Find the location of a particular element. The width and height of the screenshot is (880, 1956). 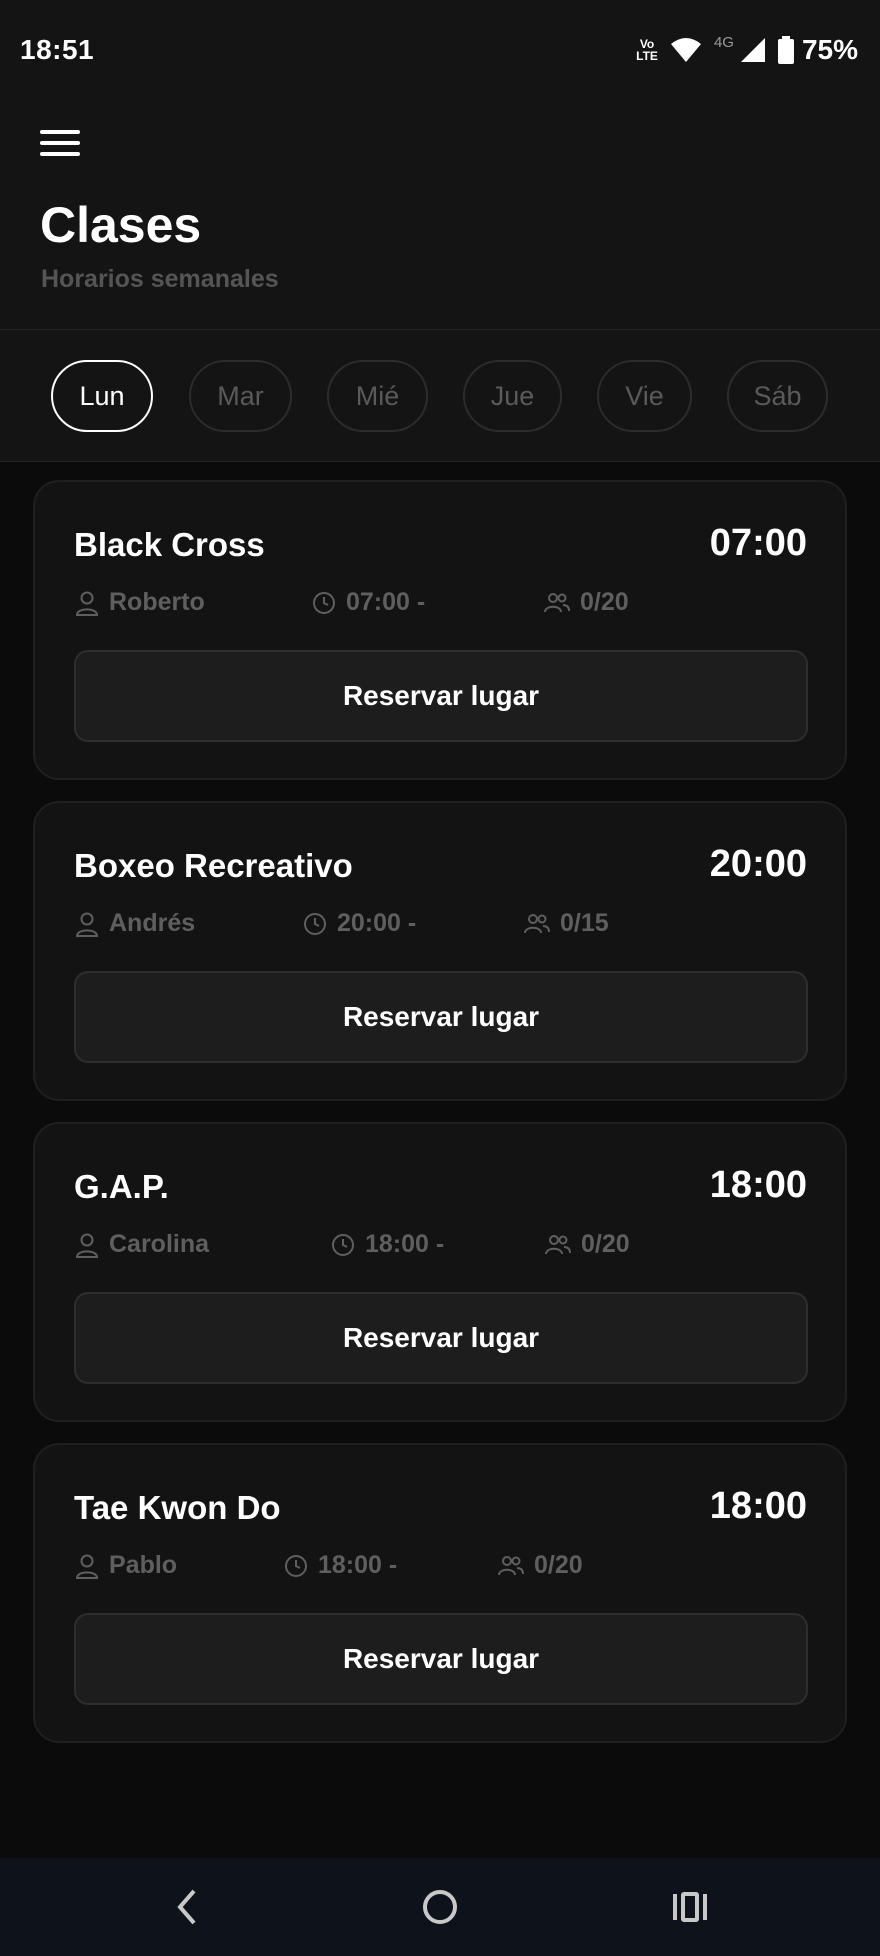

day-tab-sab: Sáb is located at coordinates (777, 396).